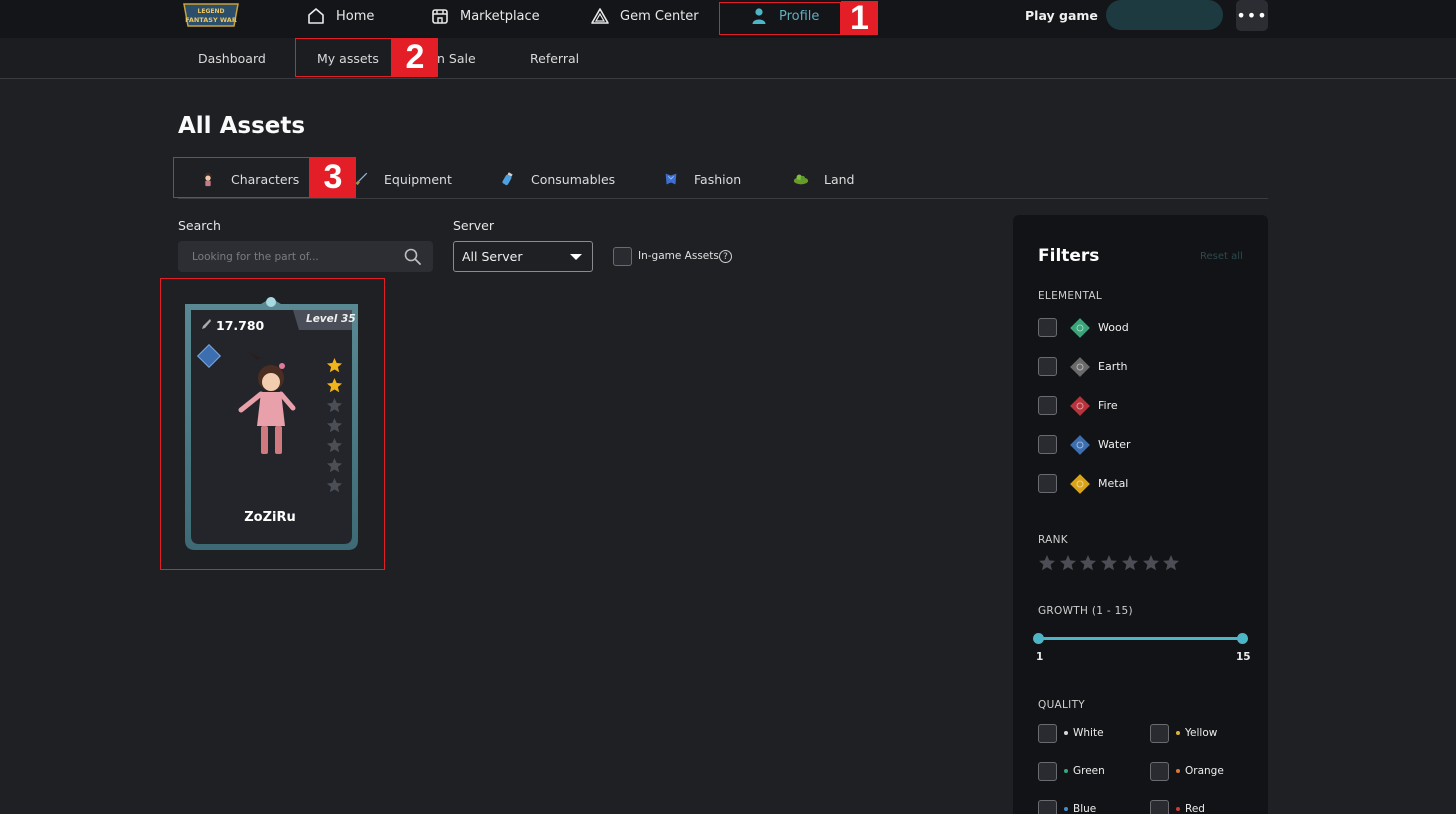  Describe the element at coordinates (1061, 15) in the screenshot. I see `play-game-link: Play game` at that location.